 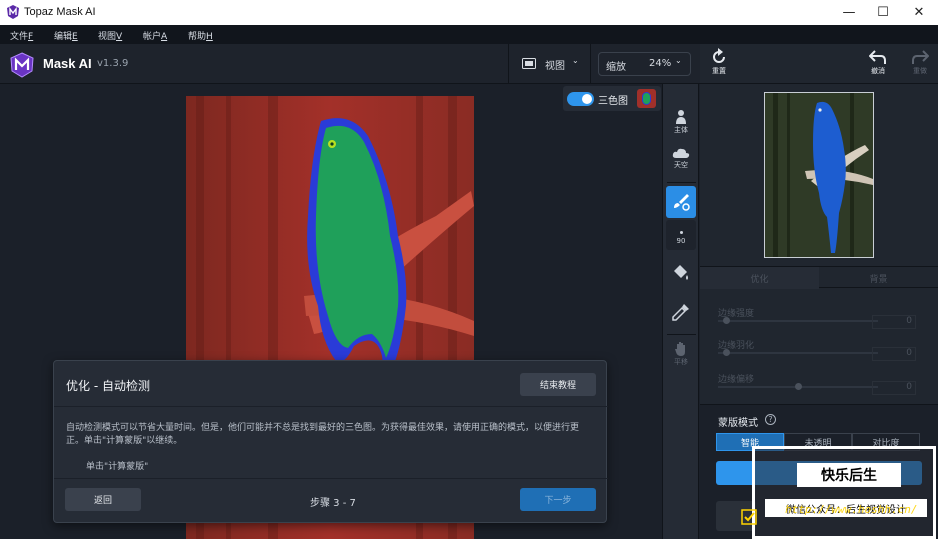 I want to click on mask-mode-label: 蒙版模式, so click(x=738, y=423).